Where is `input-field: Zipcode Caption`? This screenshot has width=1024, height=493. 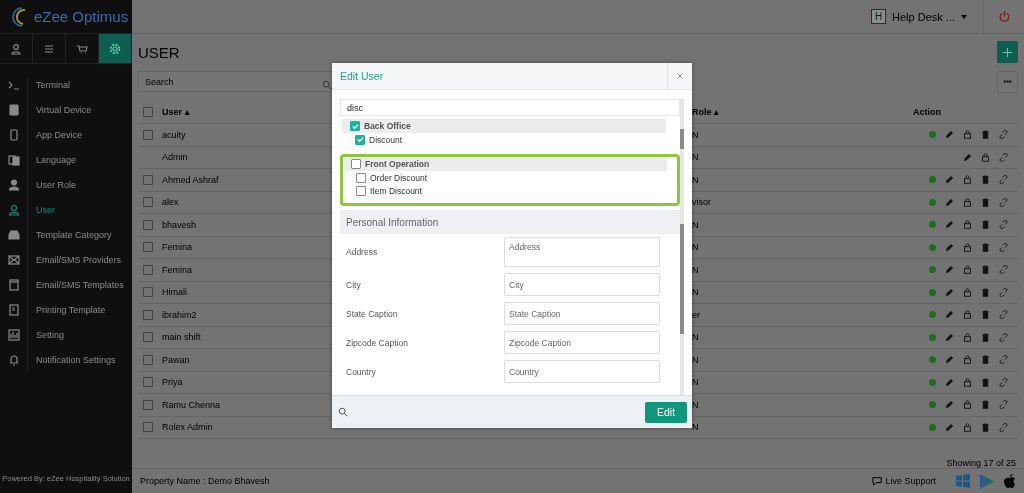
input-field: Zipcode Caption is located at coordinates (582, 342).